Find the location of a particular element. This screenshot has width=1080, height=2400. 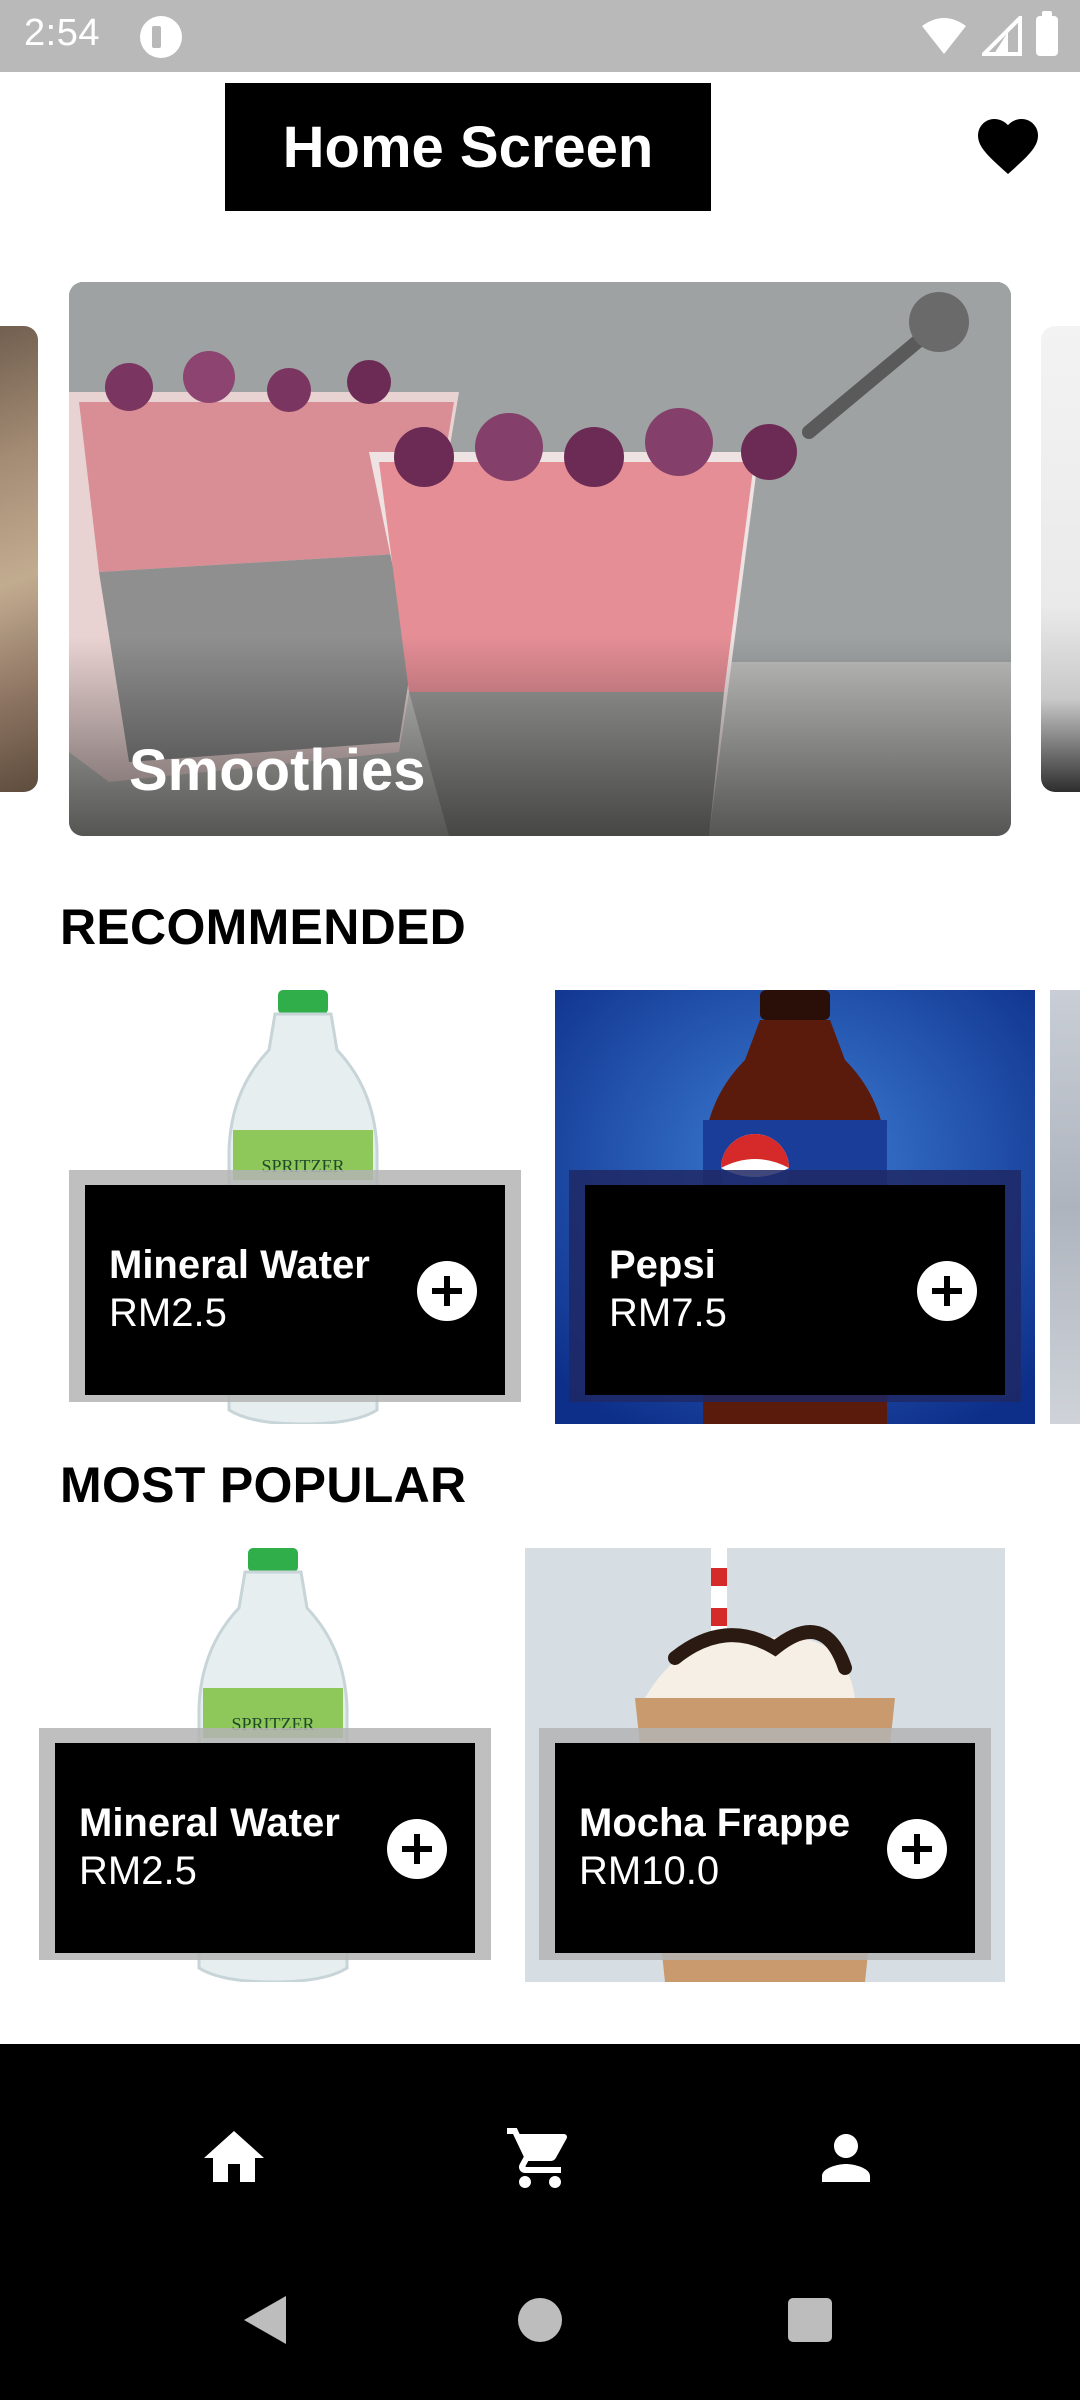

system-back-icon is located at coordinates (266, 2320).